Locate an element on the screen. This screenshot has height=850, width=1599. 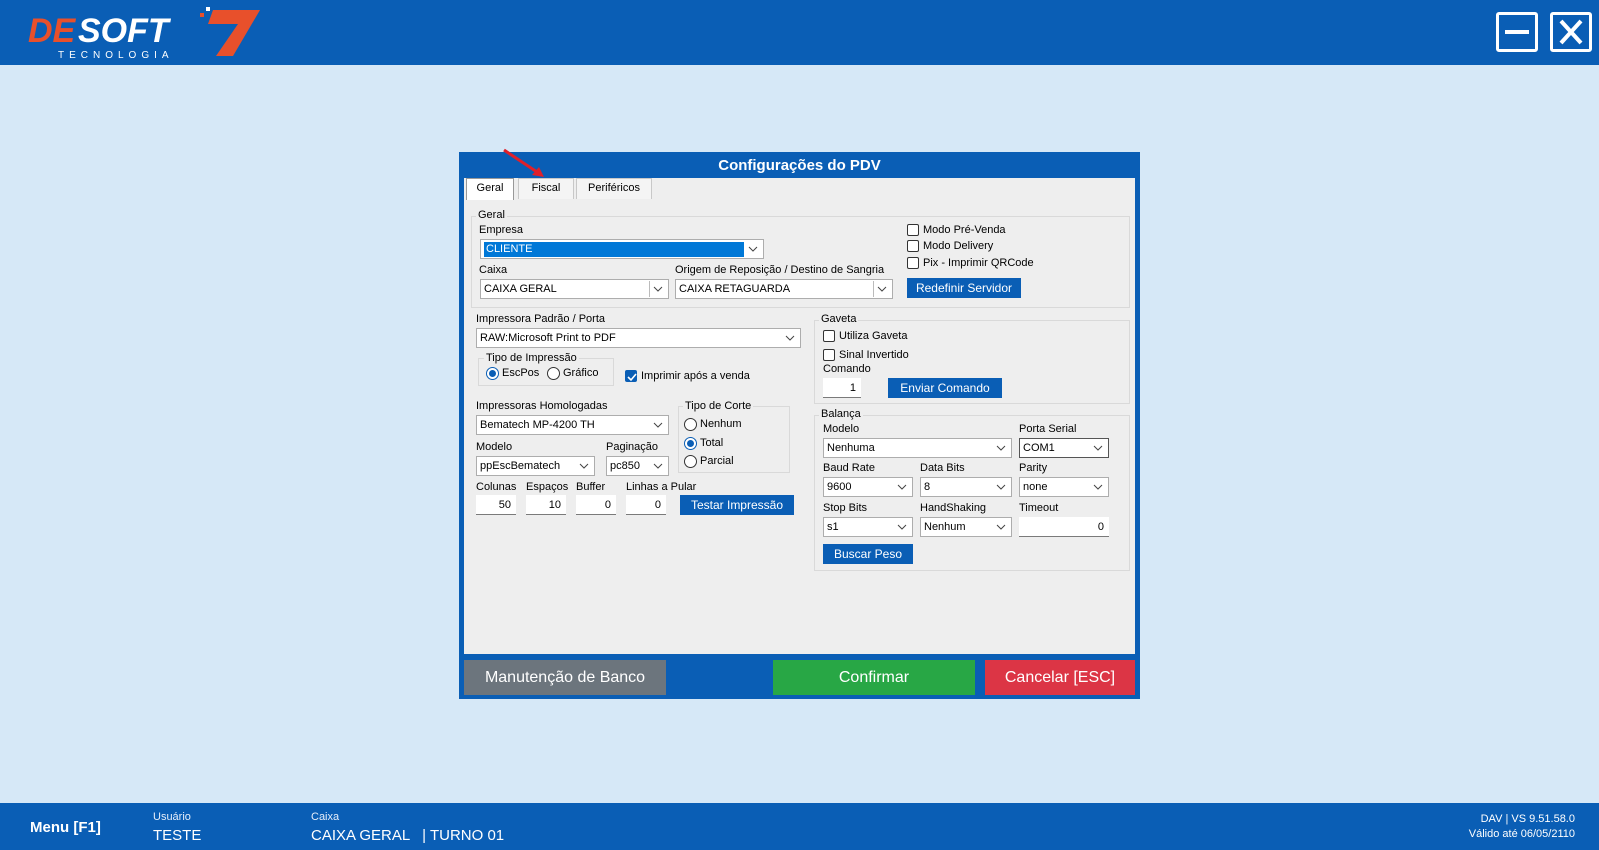
balanca-group-label: Balança is located at coordinates (841, 414).